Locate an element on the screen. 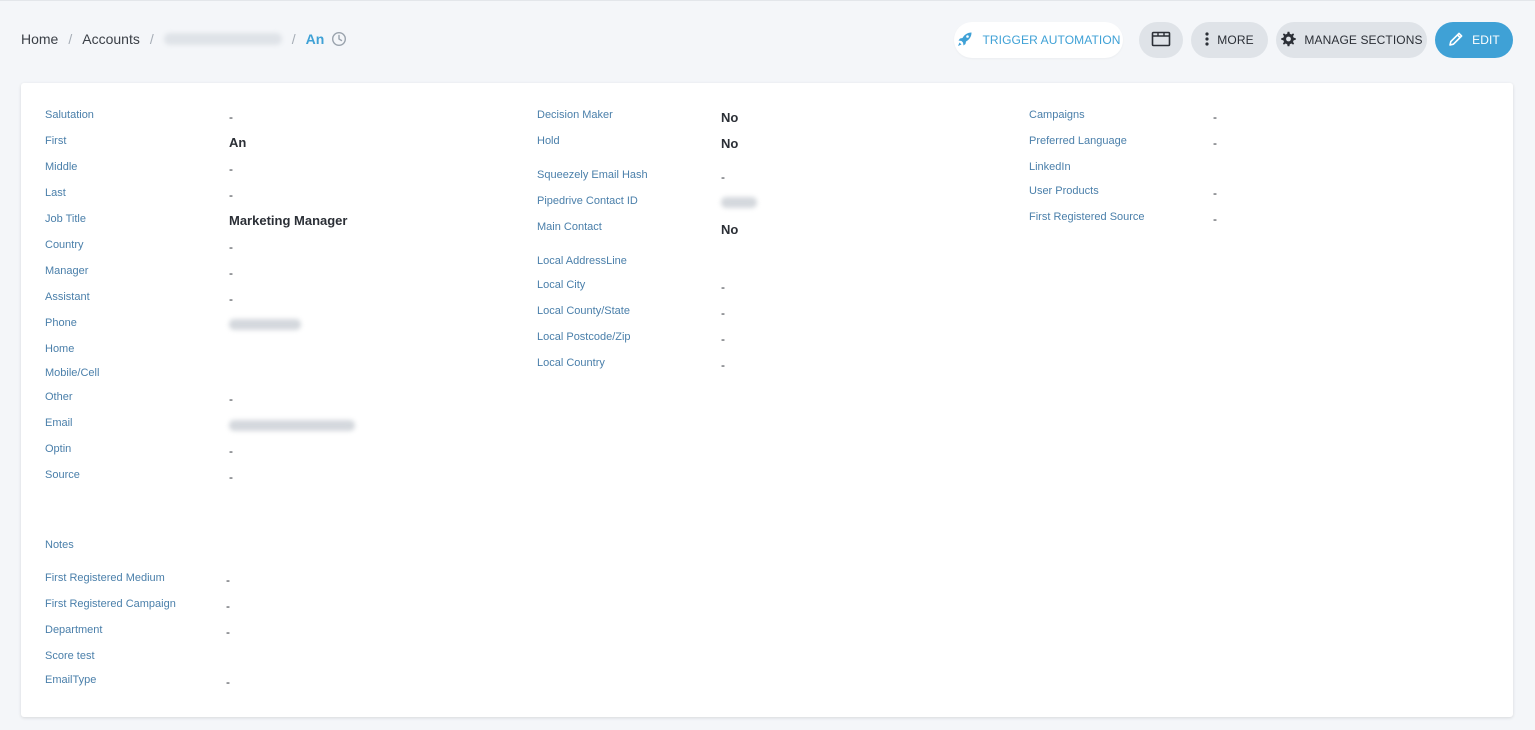  field-value-optin: - is located at coordinates (231, 451).